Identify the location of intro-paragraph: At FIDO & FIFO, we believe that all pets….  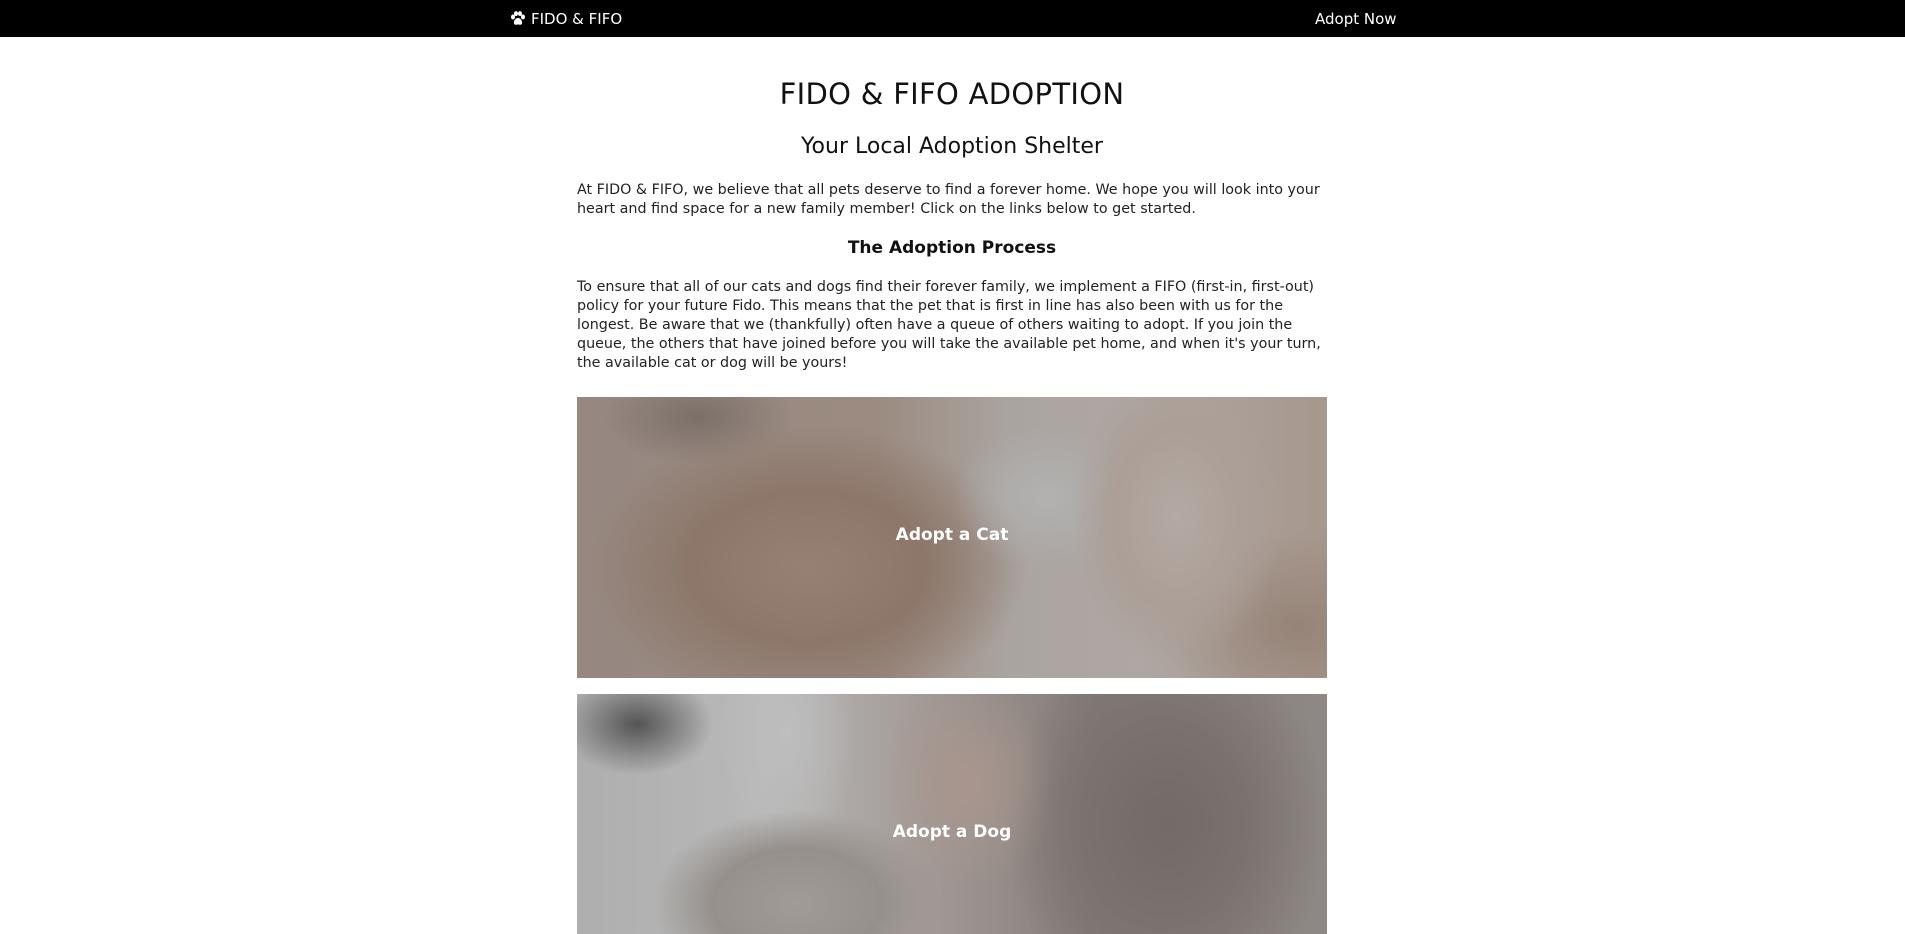
(948, 199).